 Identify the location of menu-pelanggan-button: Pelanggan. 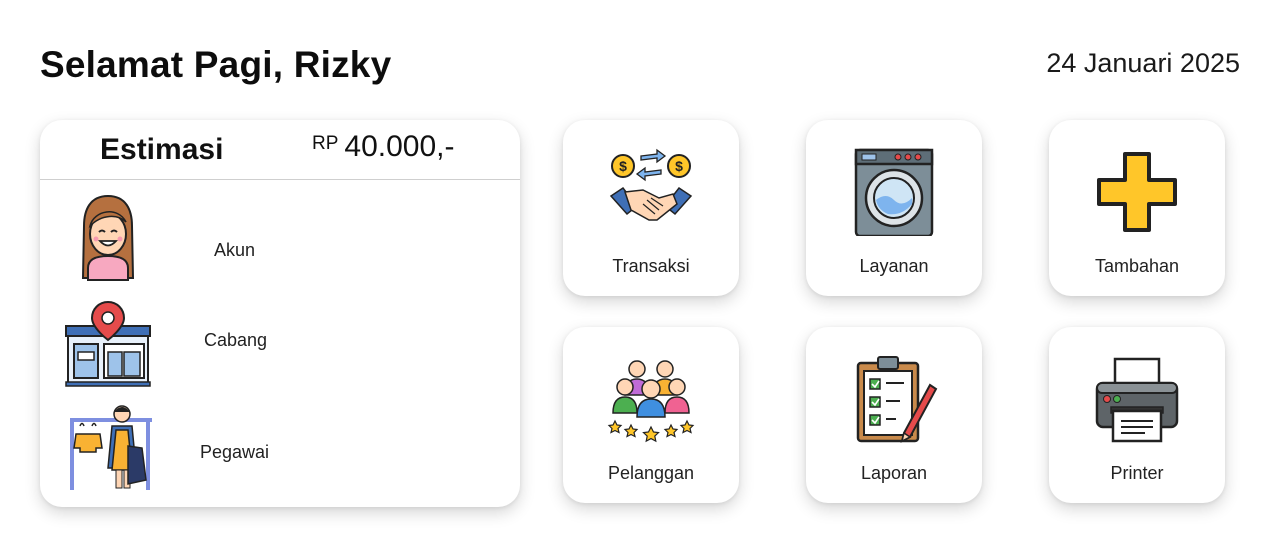
(651, 415).